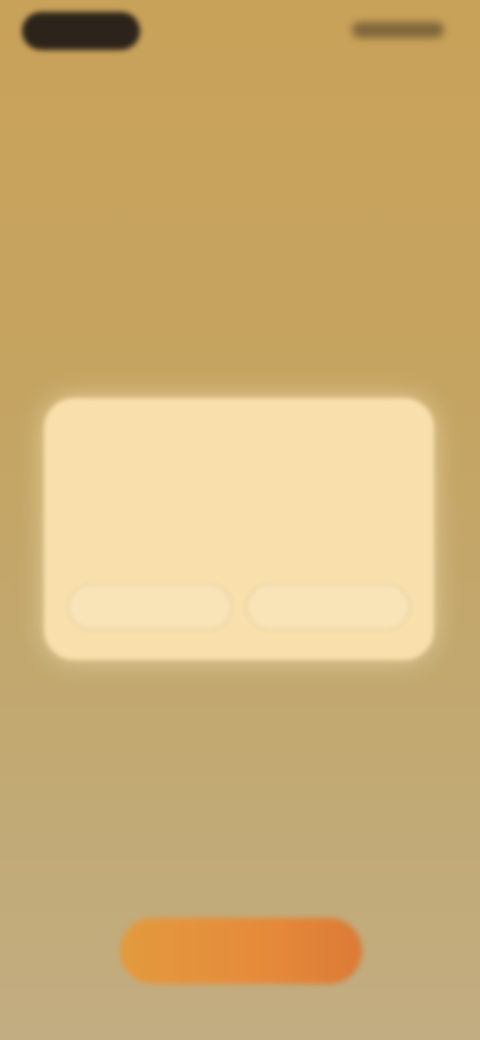 The height and width of the screenshot is (1040, 480). Describe the element at coordinates (240, 32) in the screenshot. I see `status-bar` at that location.